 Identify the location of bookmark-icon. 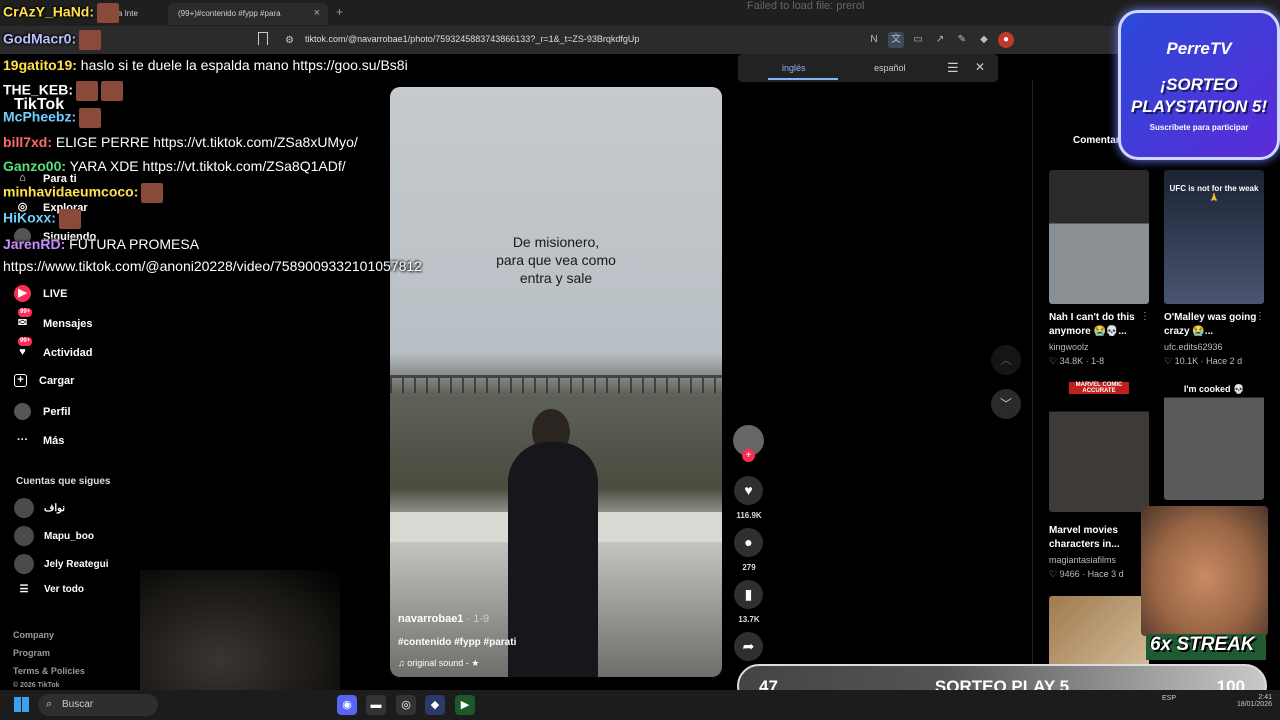
(263, 38).